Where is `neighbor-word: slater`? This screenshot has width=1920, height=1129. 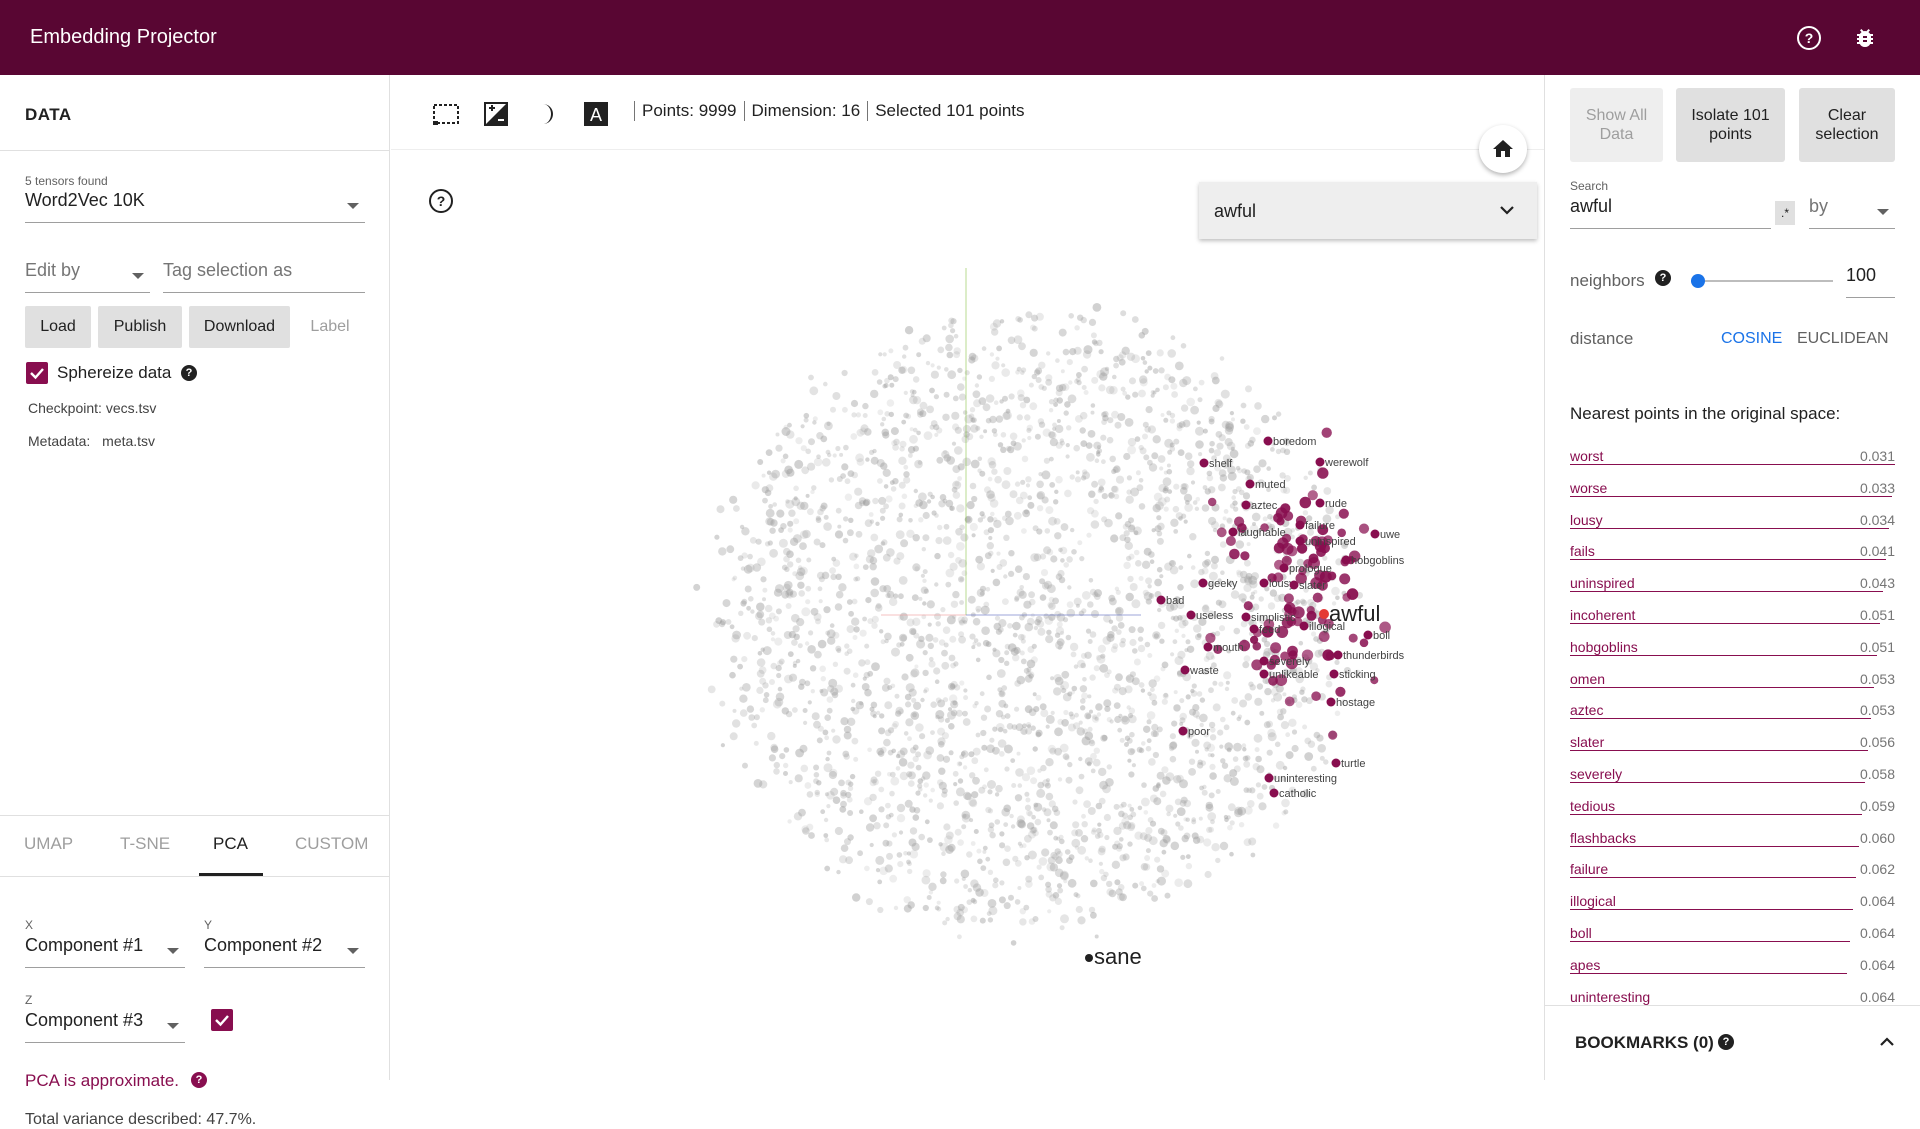
neighbor-word: slater is located at coordinates (1587, 742).